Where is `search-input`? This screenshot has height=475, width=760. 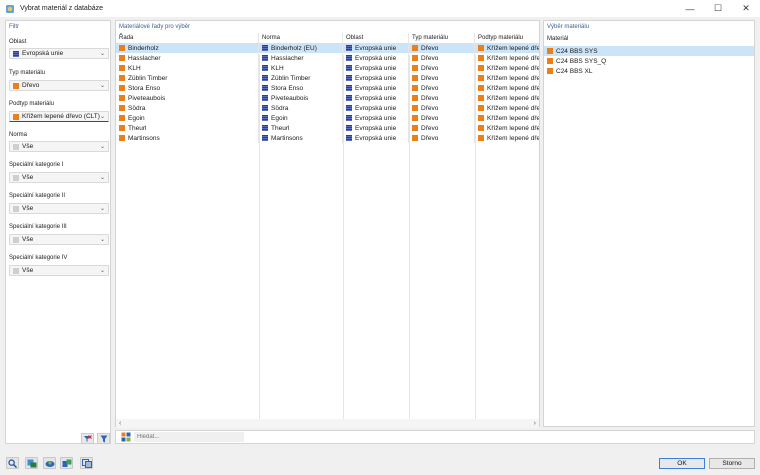 search-input is located at coordinates (189, 437).